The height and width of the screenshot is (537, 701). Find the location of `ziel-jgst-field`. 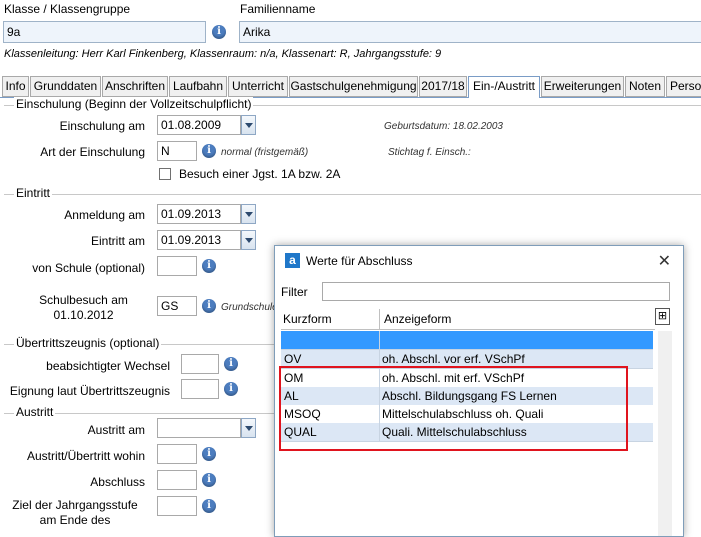

ziel-jgst-field is located at coordinates (177, 506).